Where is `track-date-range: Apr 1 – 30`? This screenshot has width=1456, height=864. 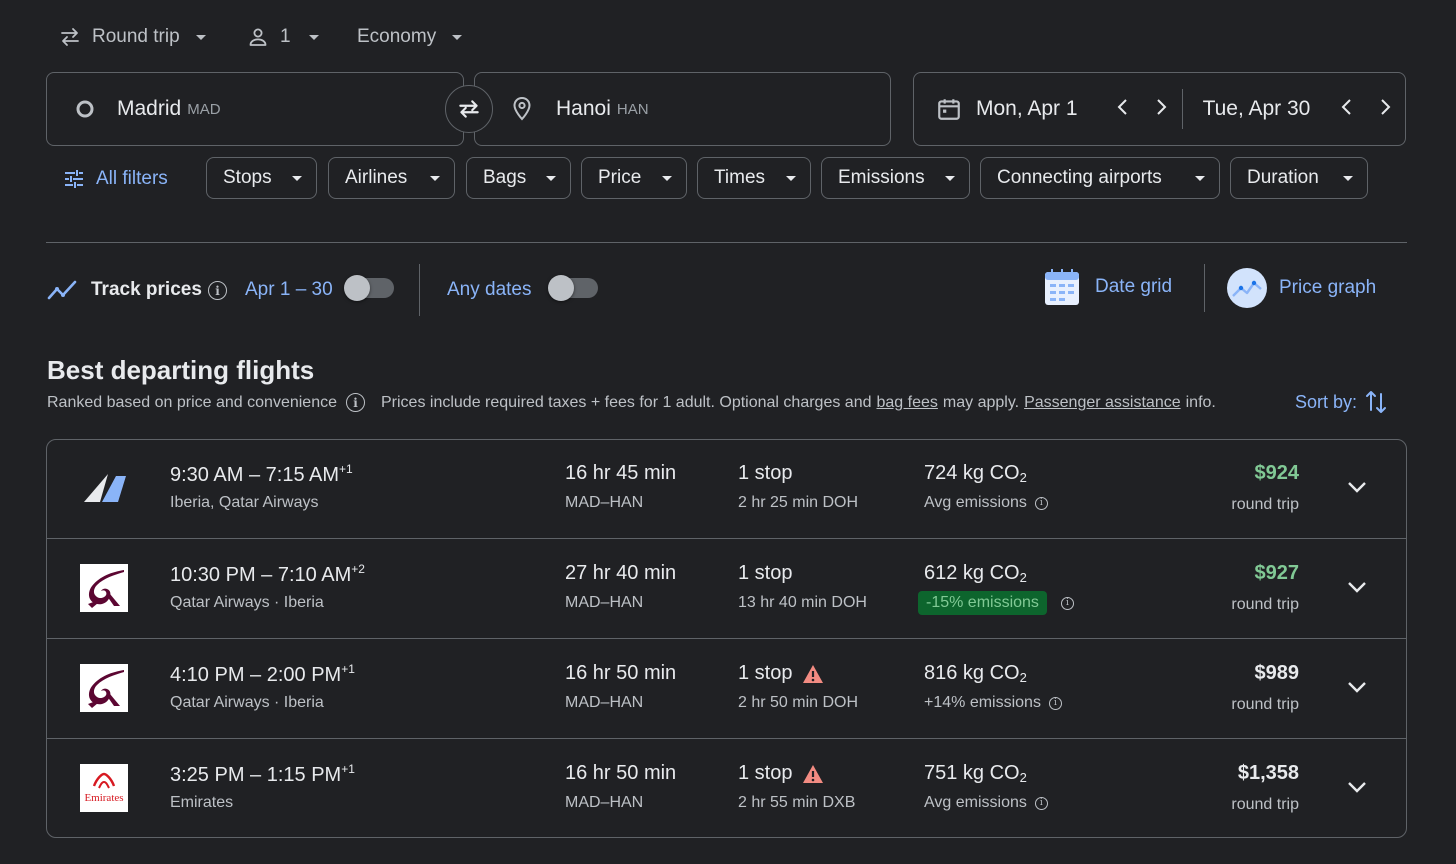 track-date-range: Apr 1 – 30 is located at coordinates (289, 290).